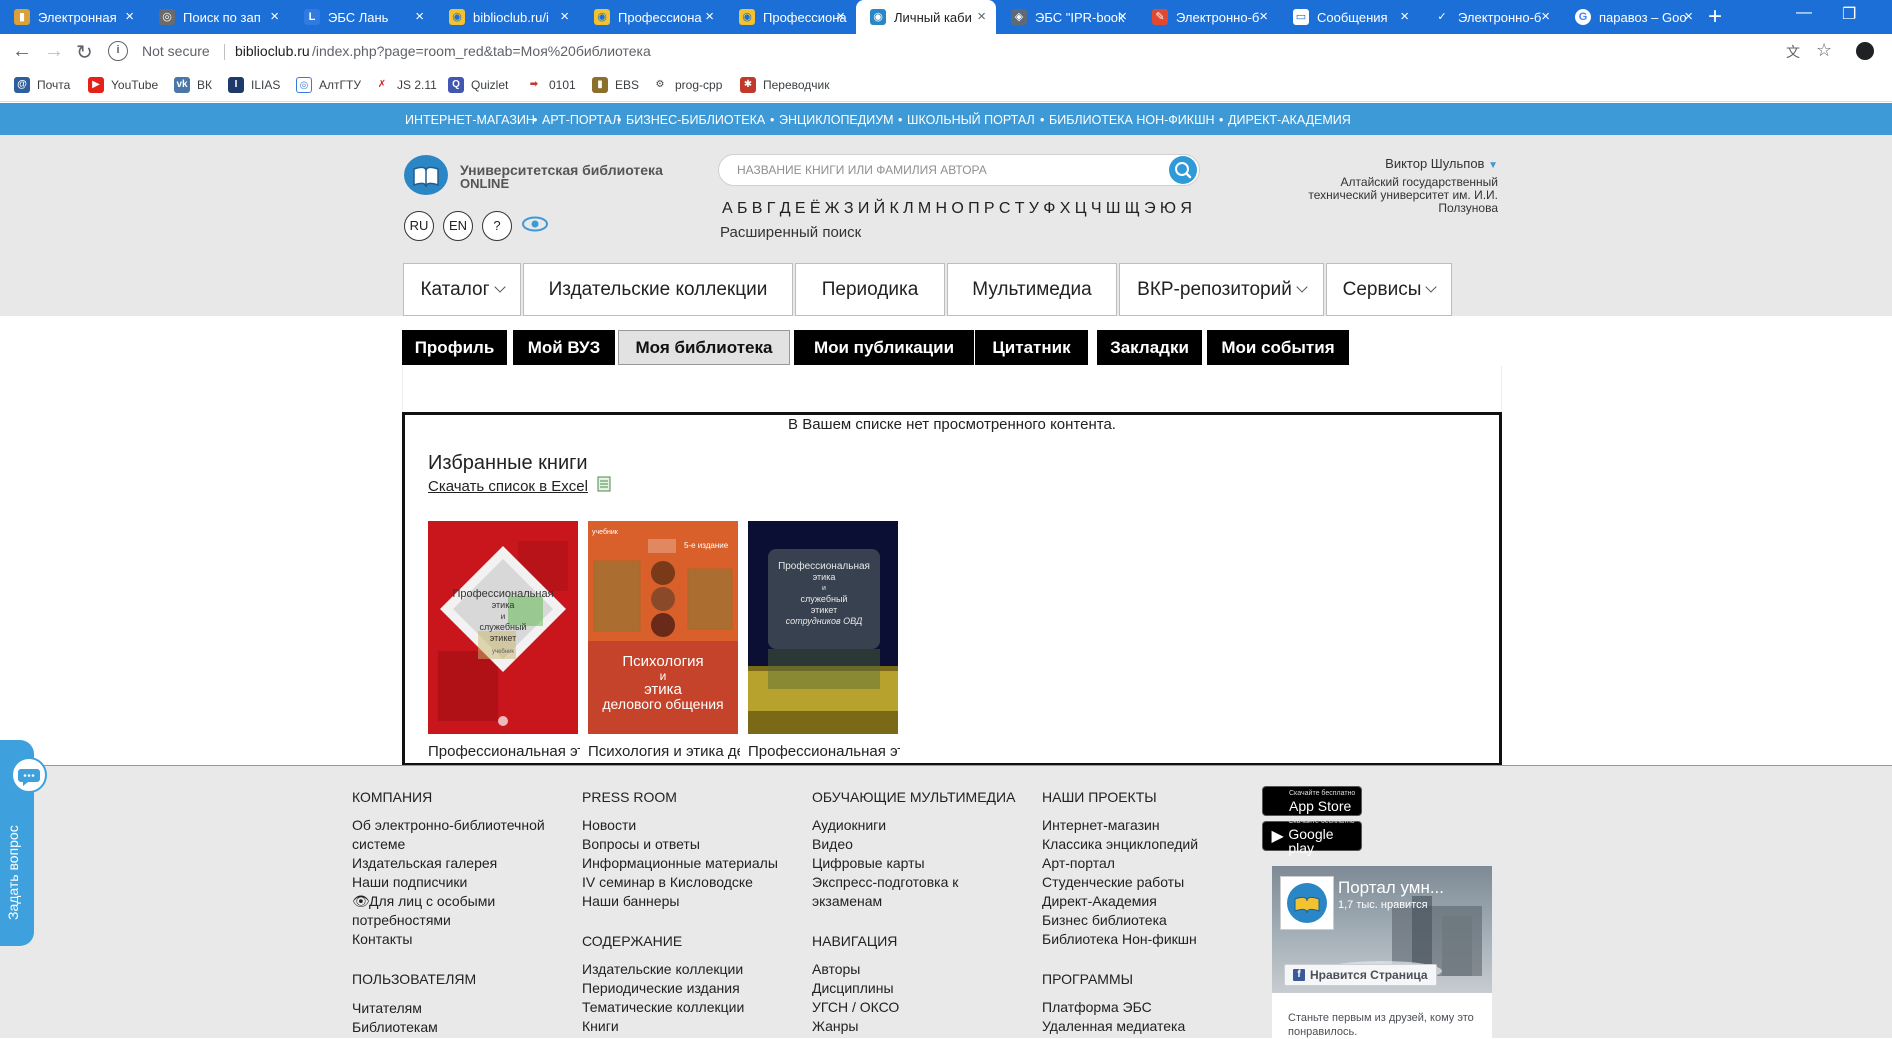  What do you see at coordinates (885, 882) in the screenshot?
I see `footer-link: Экспресс-подготовка к` at bounding box center [885, 882].